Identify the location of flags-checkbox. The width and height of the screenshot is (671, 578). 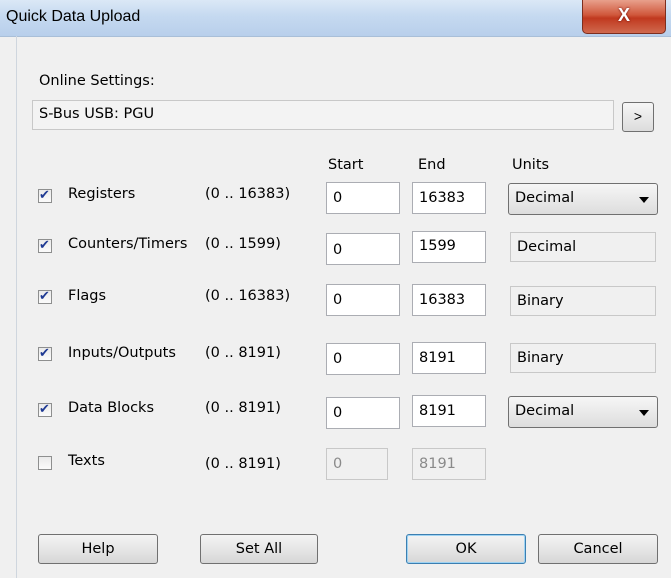
(45, 296).